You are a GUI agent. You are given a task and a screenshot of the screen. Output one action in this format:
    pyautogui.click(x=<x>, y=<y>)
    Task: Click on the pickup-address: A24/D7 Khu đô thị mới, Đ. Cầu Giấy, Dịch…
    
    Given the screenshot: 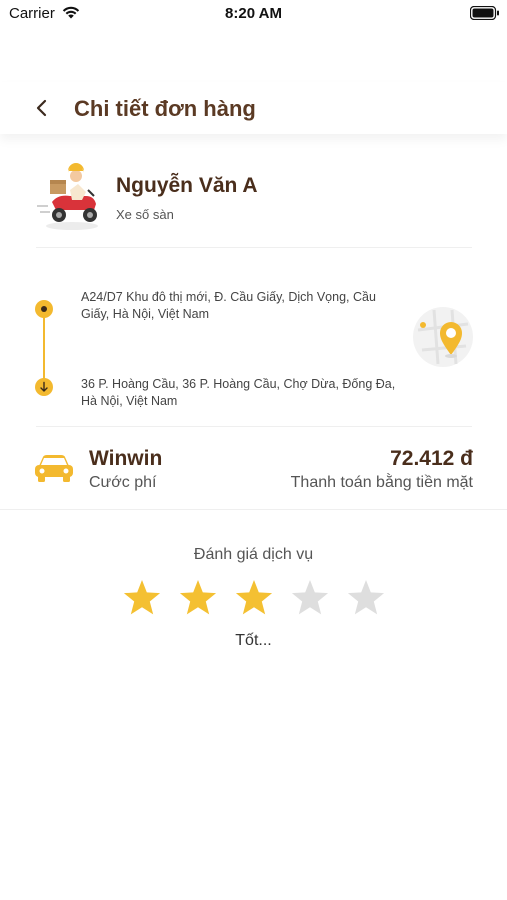 What is the action you would take?
    pyautogui.click(x=228, y=305)
    